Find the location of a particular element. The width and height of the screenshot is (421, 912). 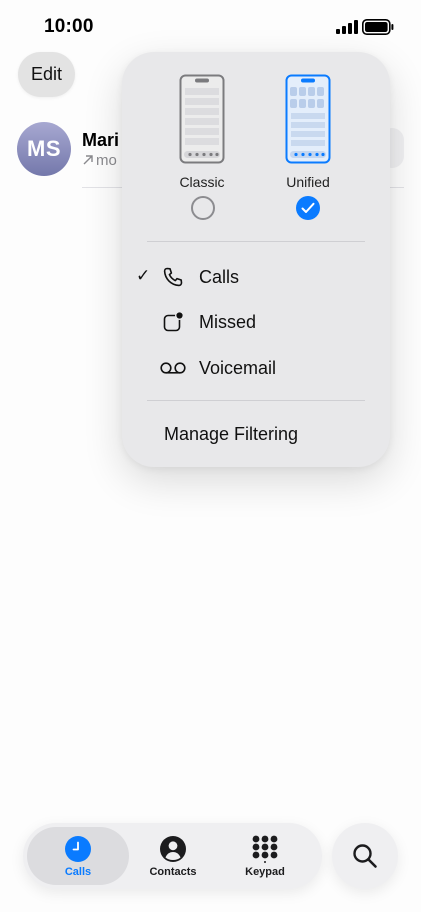

menu-item-calls: ✓ Calls is located at coordinates (256, 276).